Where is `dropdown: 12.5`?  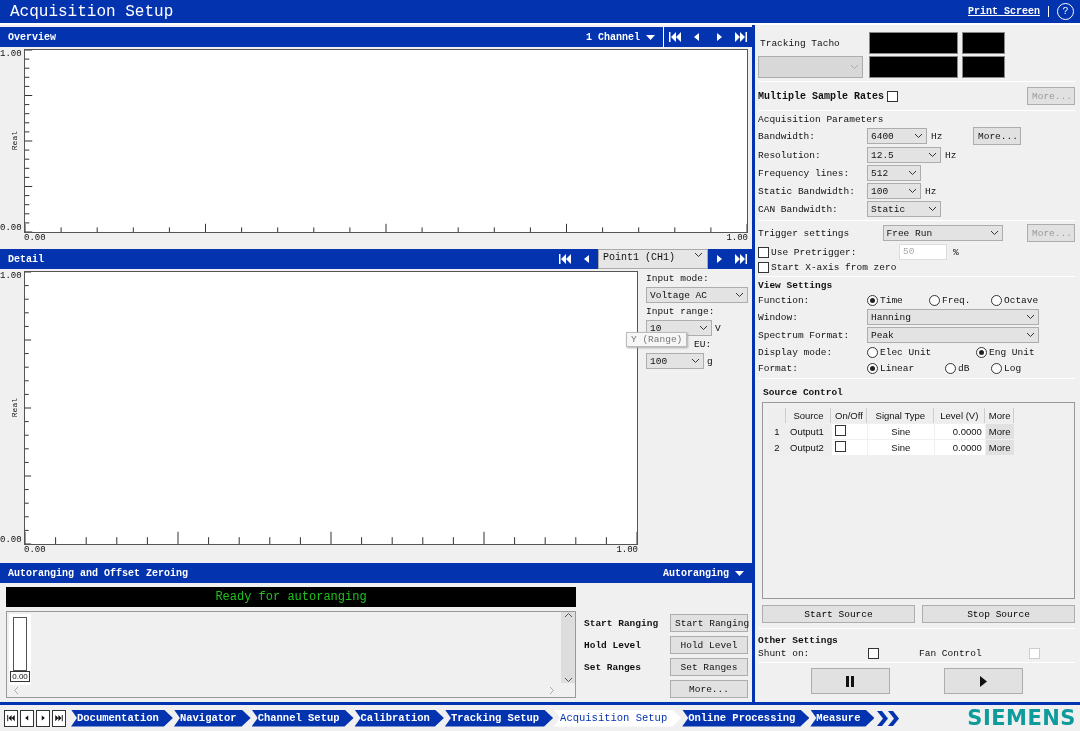 dropdown: 12.5 is located at coordinates (904, 155).